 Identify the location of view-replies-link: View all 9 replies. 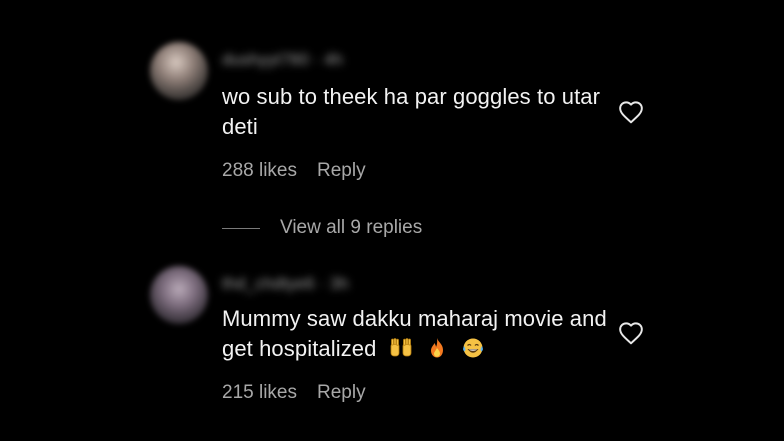
(322, 228).